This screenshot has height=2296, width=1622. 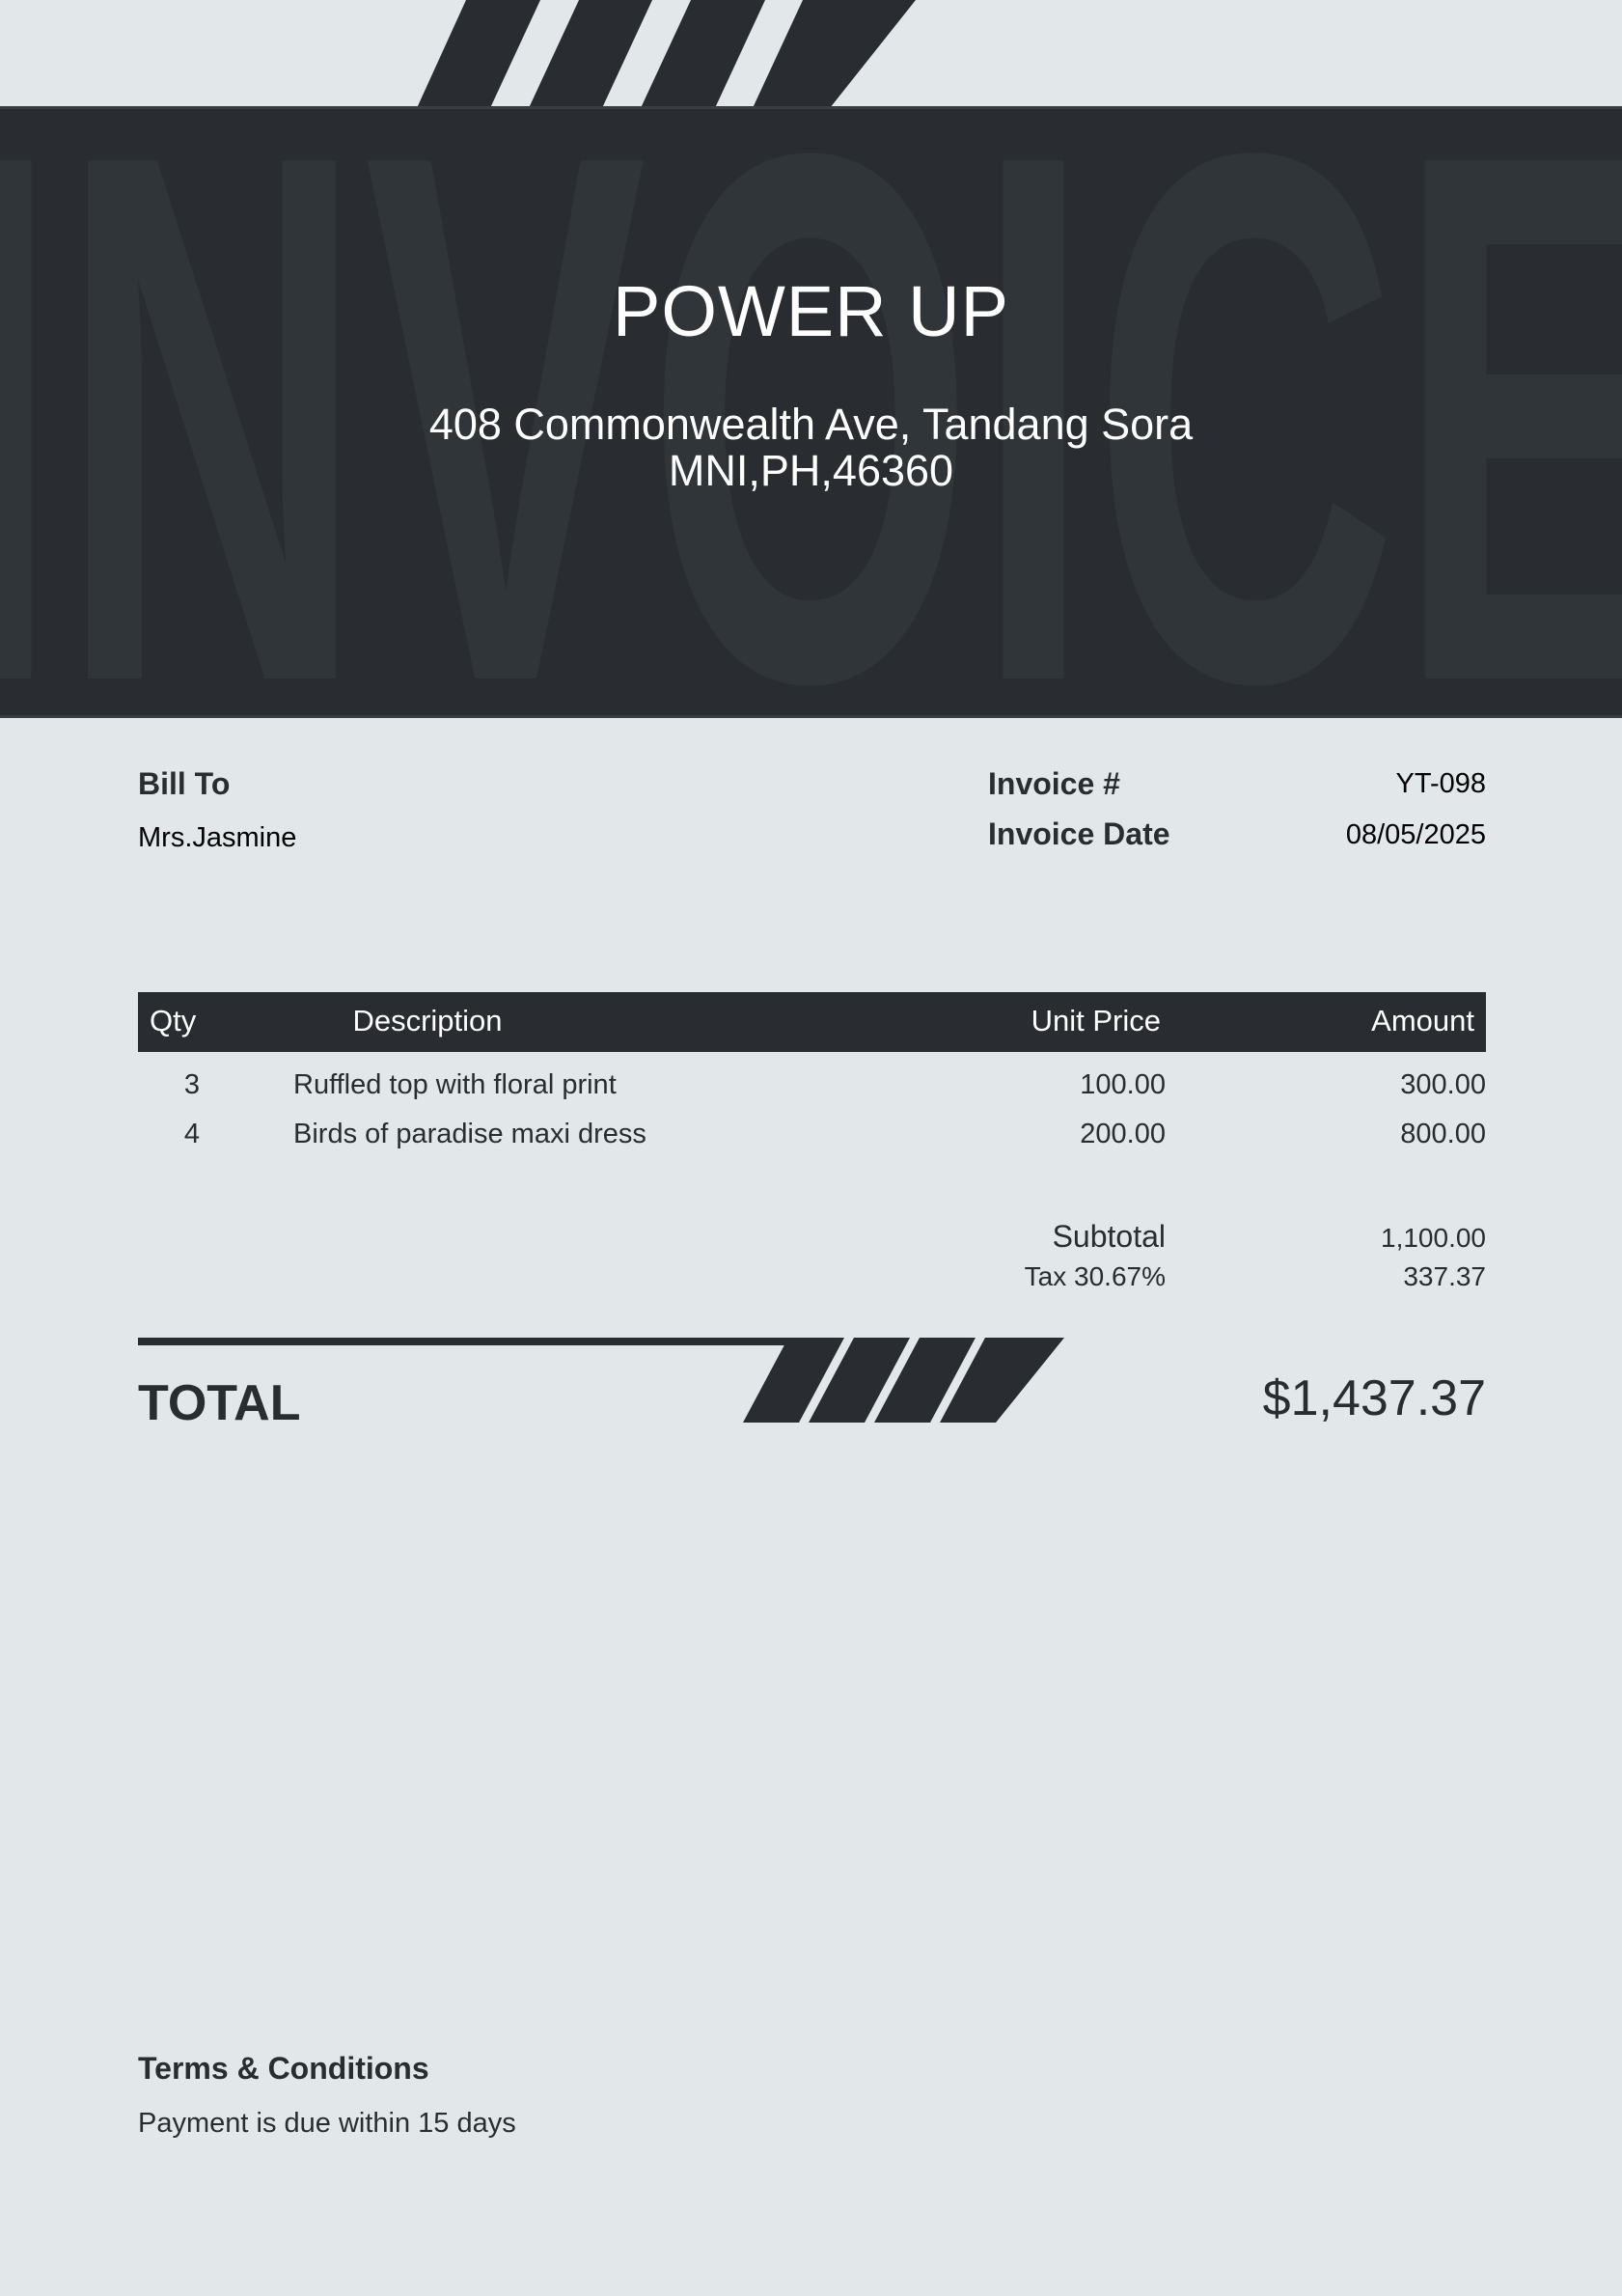 I want to click on row-unit-price: 100.00, so click(x=1123, y=1084).